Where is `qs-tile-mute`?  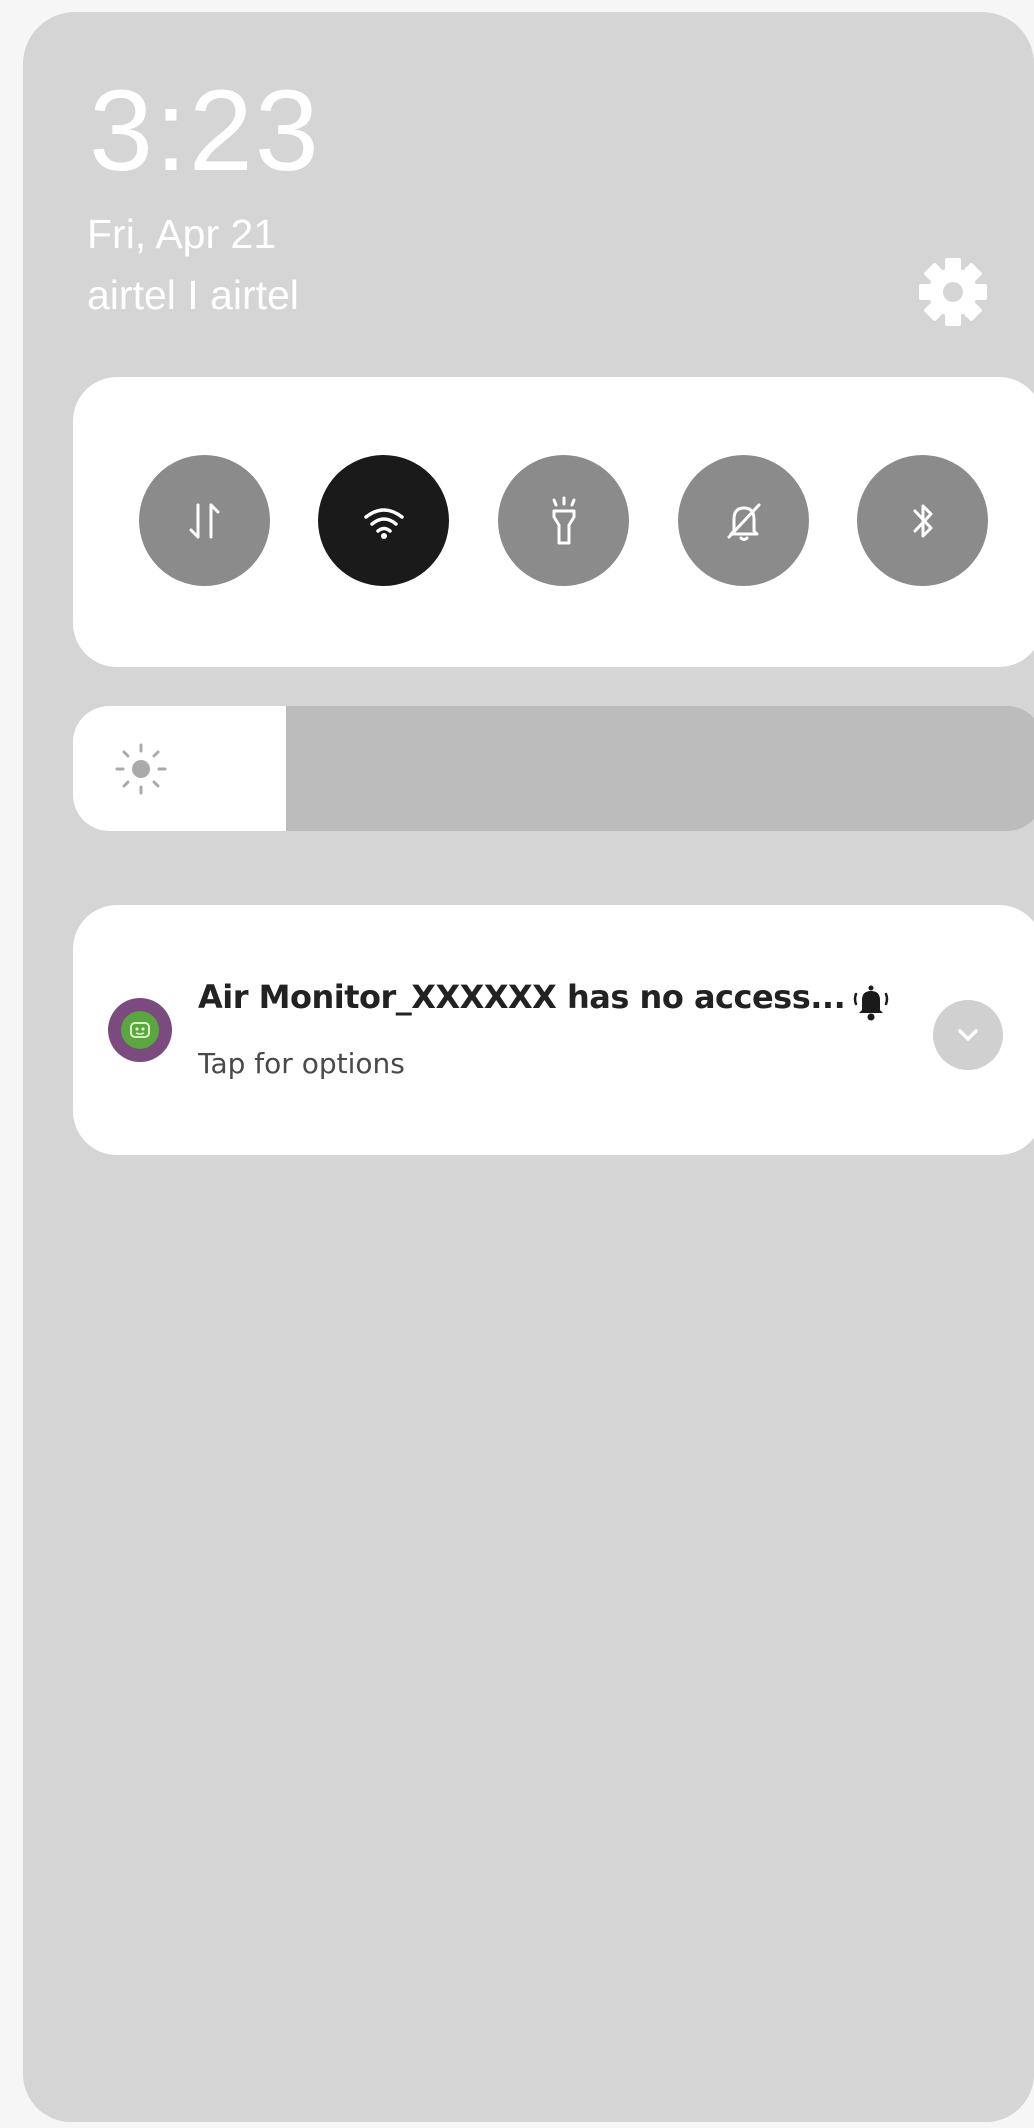 qs-tile-mute is located at coordinates (743, 520).